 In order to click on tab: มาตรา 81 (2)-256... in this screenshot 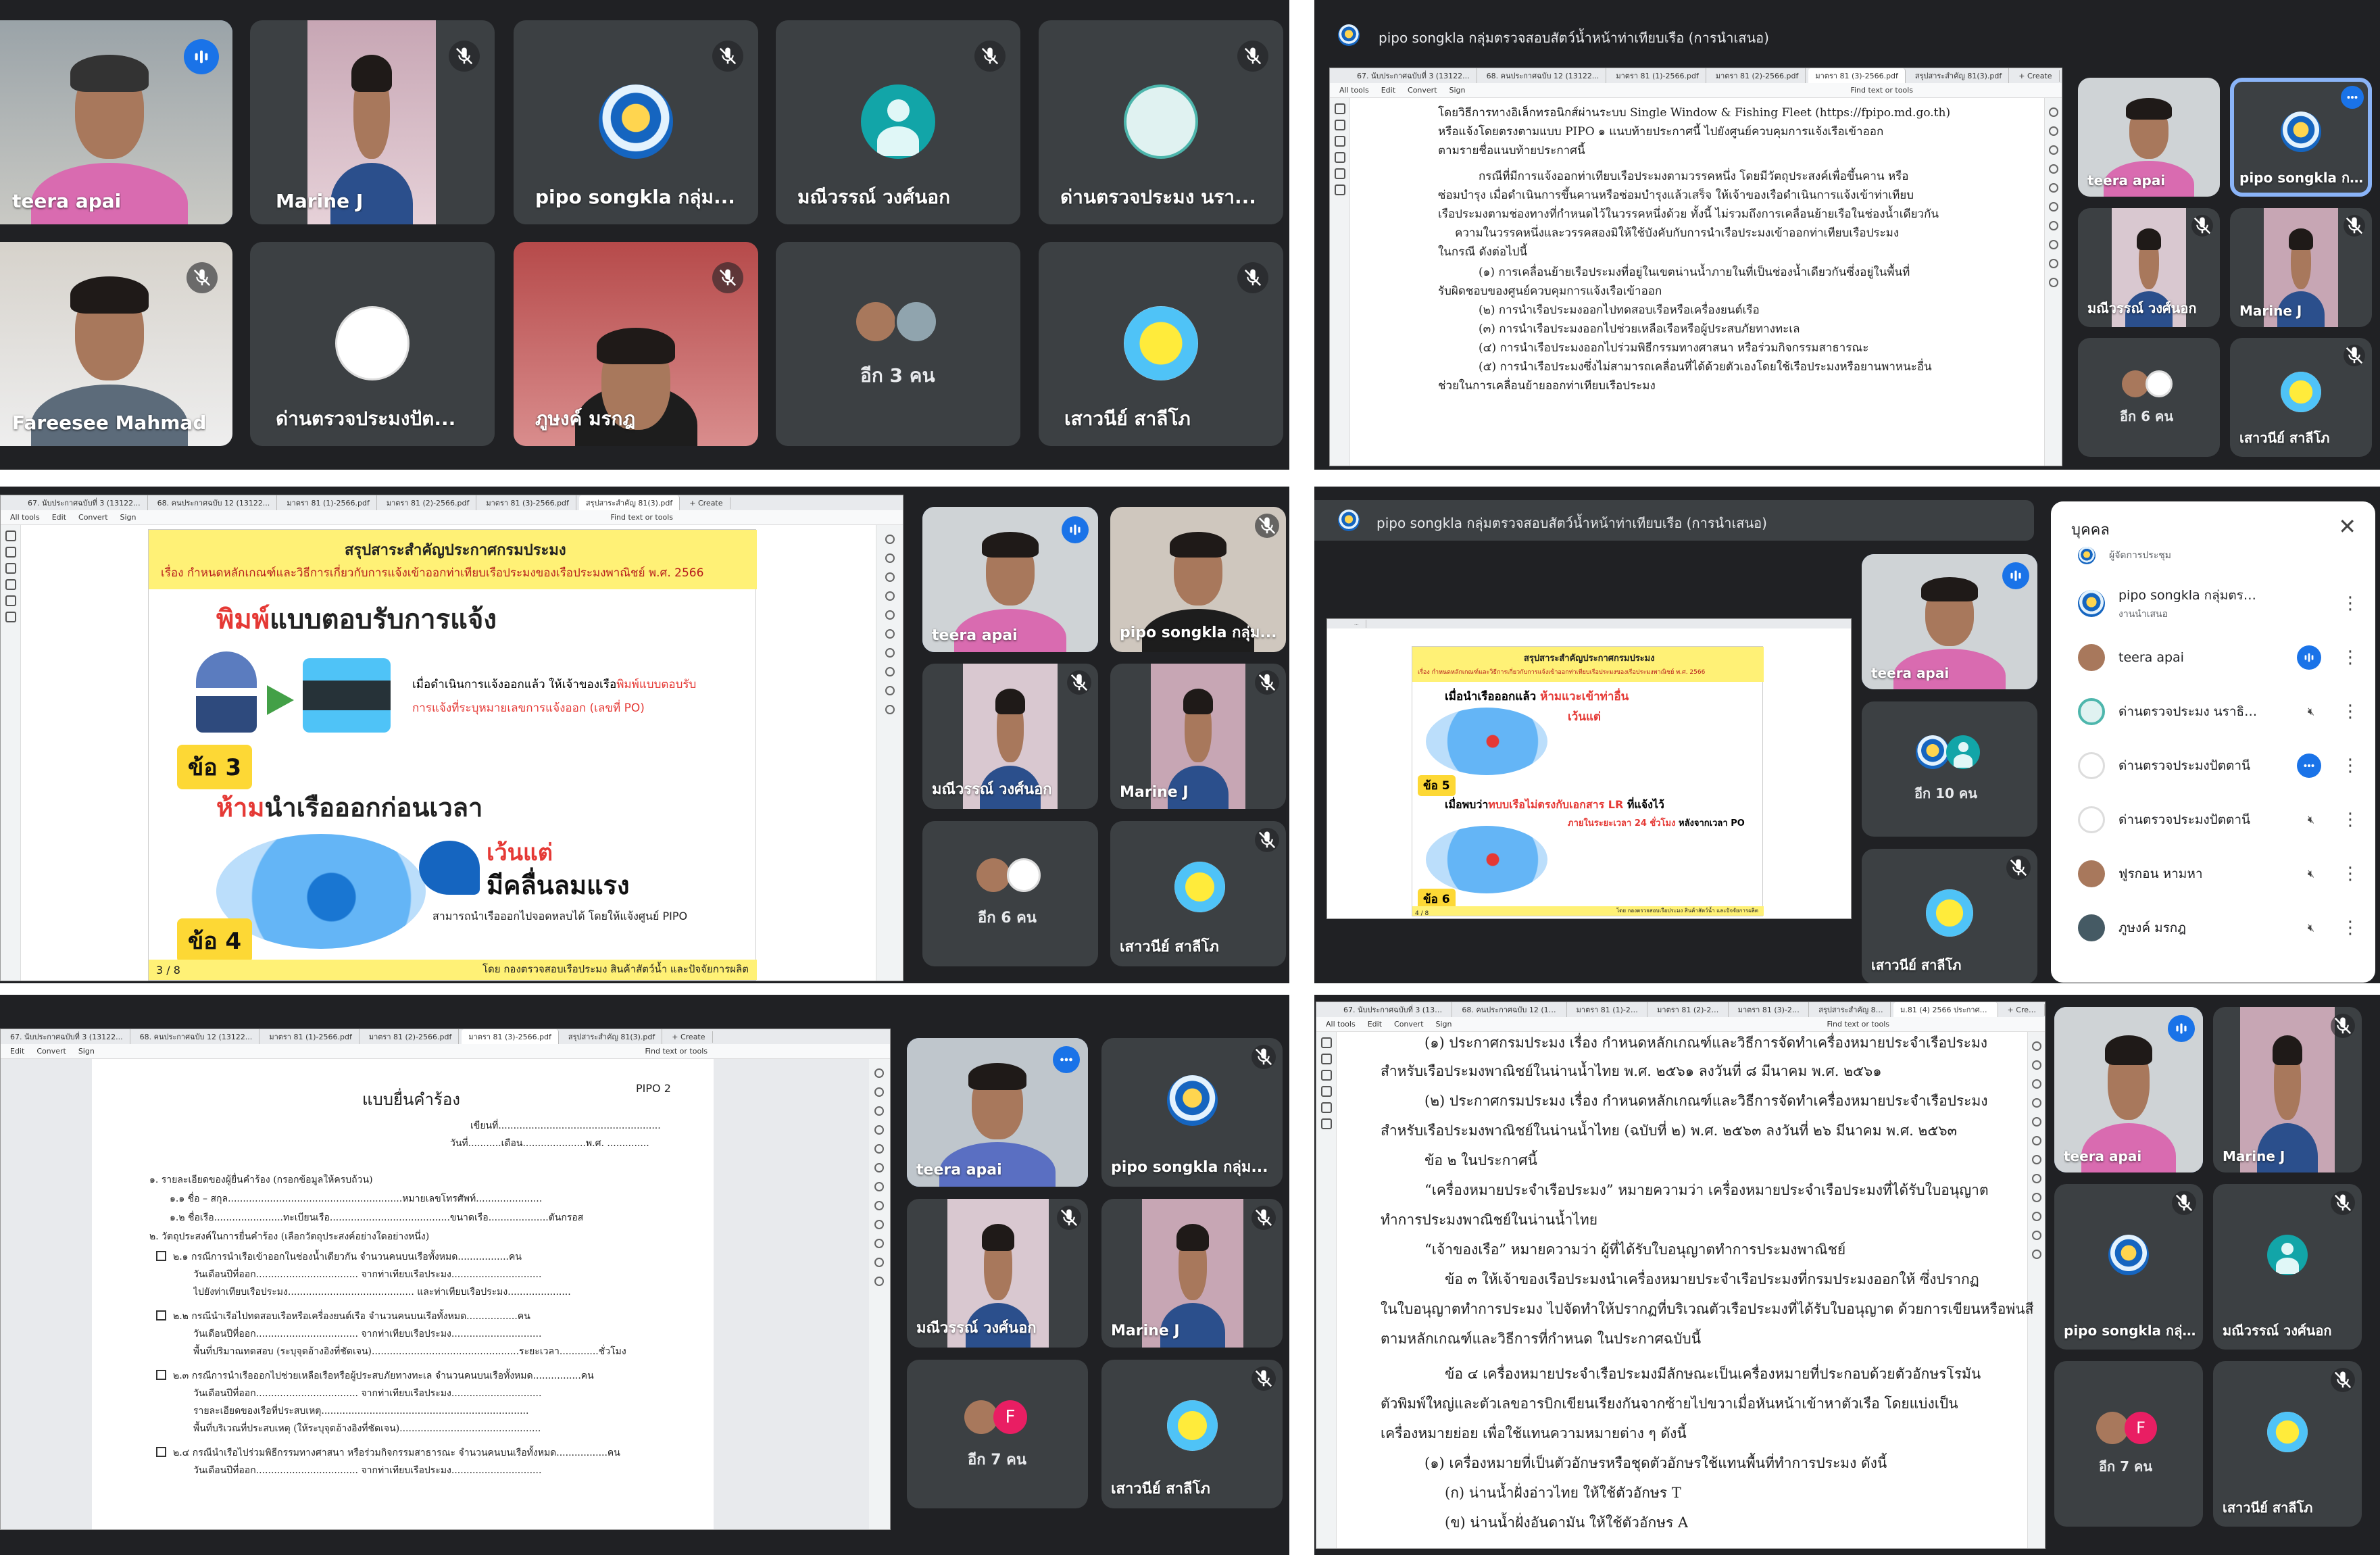, I will do `click(1690, 1009)`.